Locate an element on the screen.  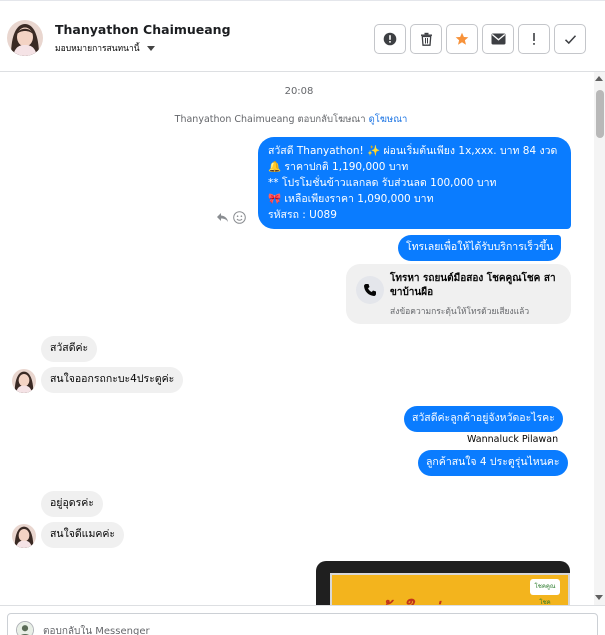
star-button is located at coordinates (462, 39).